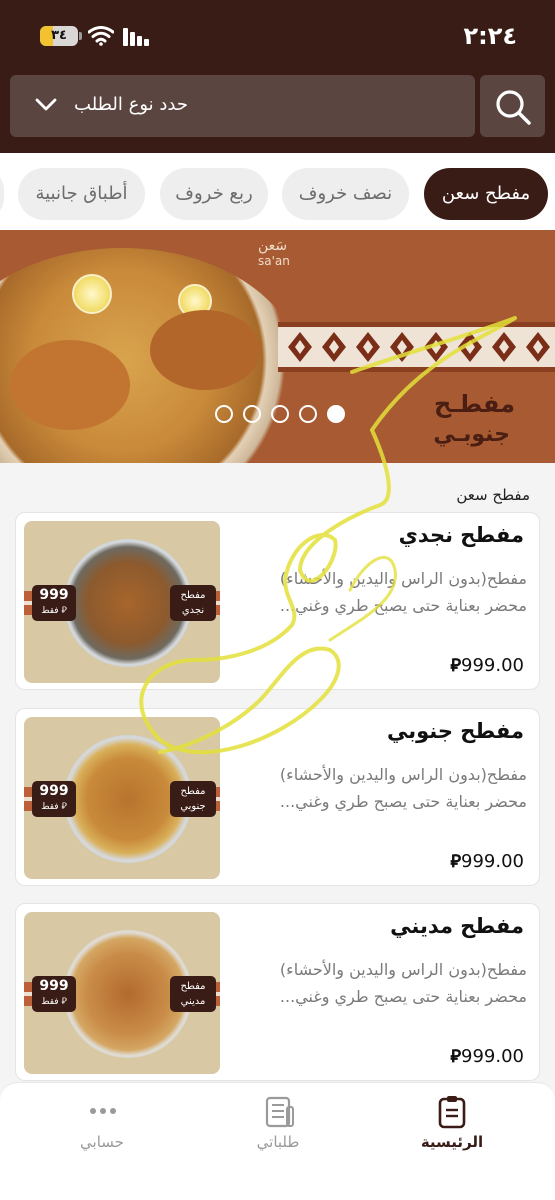 This screenshot has height=1200, width=555. What do you see at coordinates (193, 799) in the screenshot?
I see `image-name-badge: مفطح جنوبي` at bounding box center [193, 799].